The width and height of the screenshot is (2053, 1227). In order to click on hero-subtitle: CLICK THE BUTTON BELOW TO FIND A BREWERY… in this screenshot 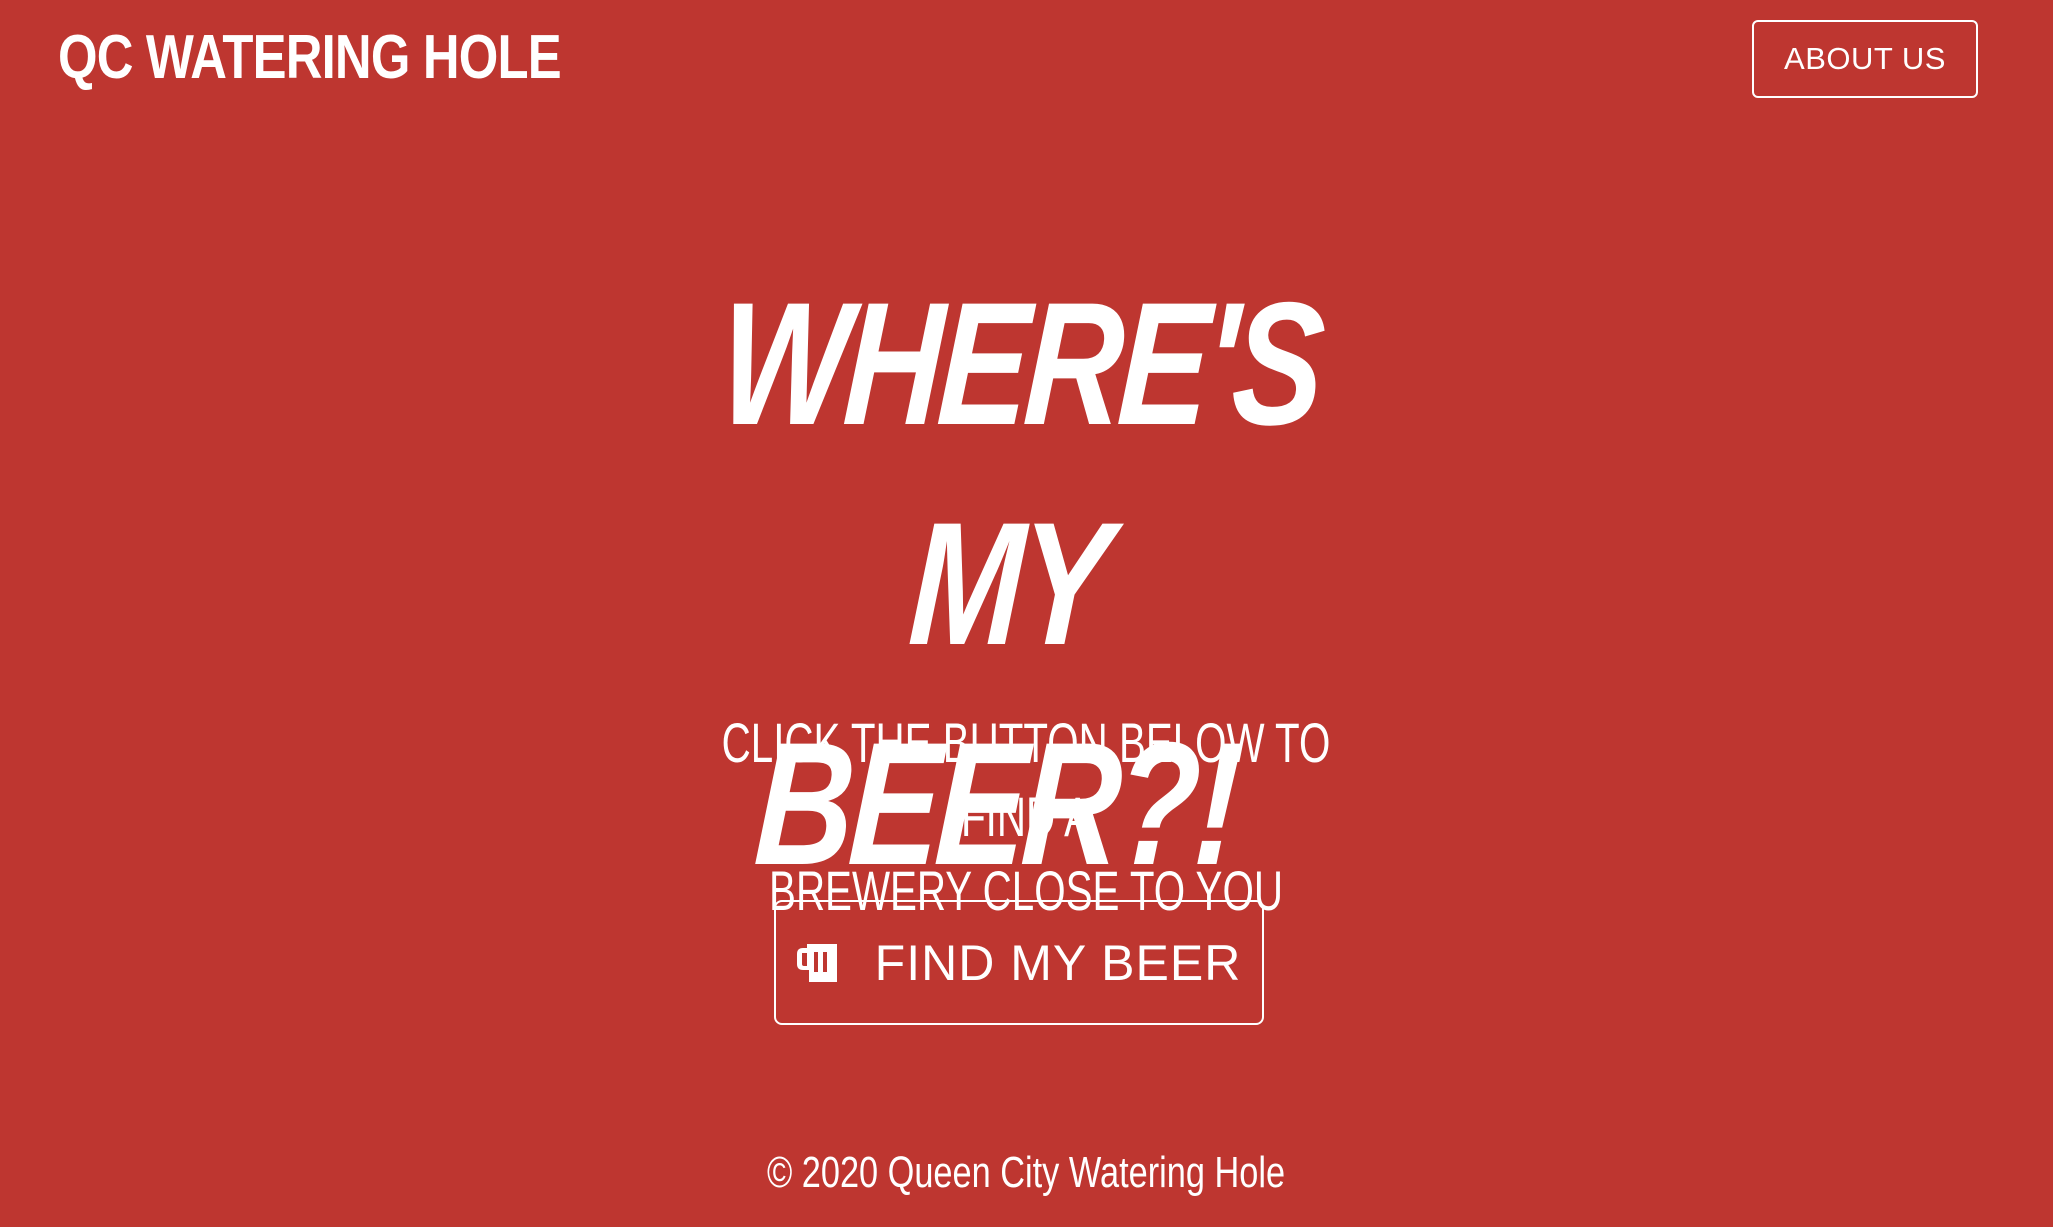, I will do `click(1026, 817)`.